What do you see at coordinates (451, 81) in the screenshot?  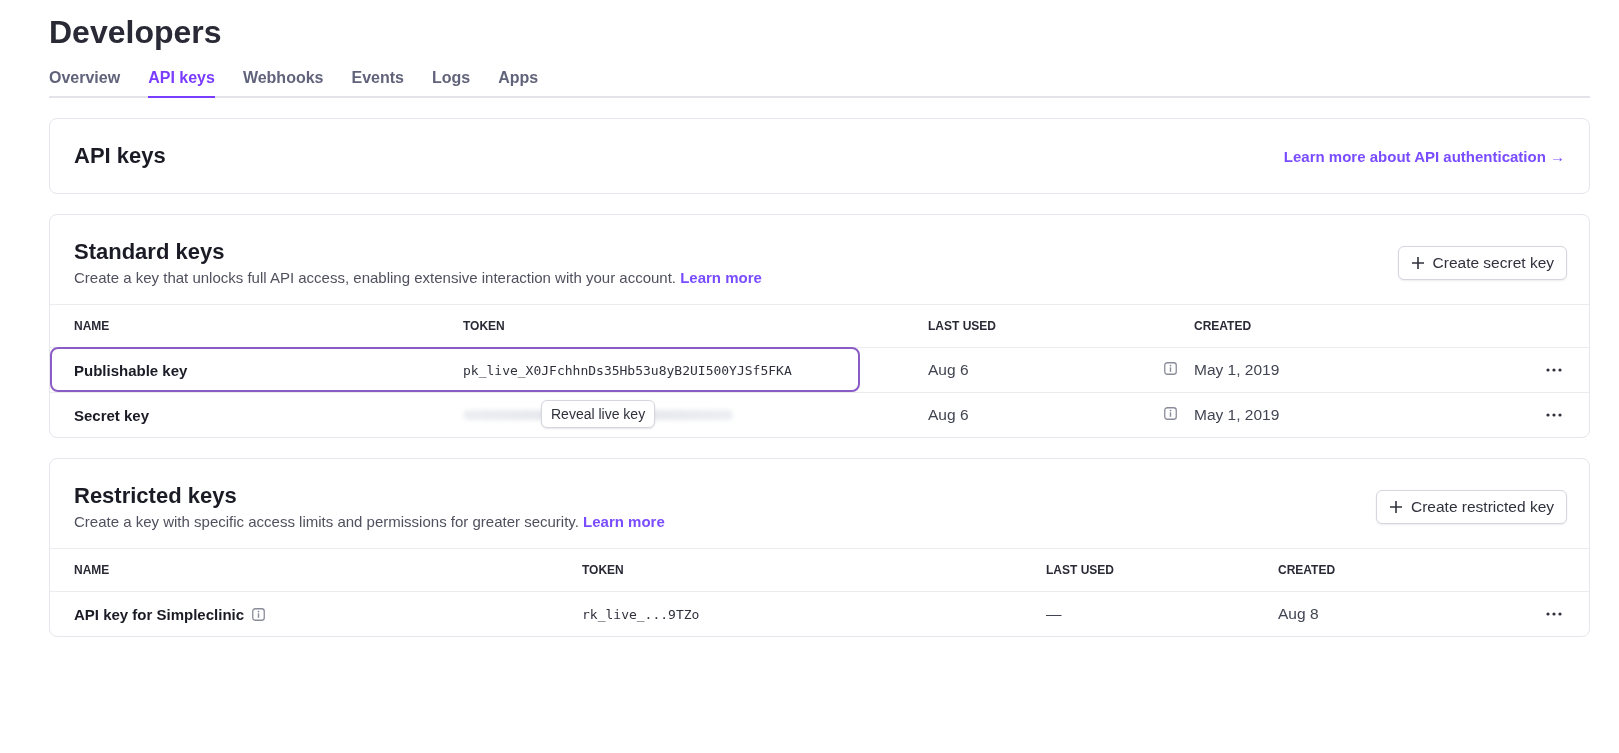 I see `tab: Logs` at bounding box center [451, 81].